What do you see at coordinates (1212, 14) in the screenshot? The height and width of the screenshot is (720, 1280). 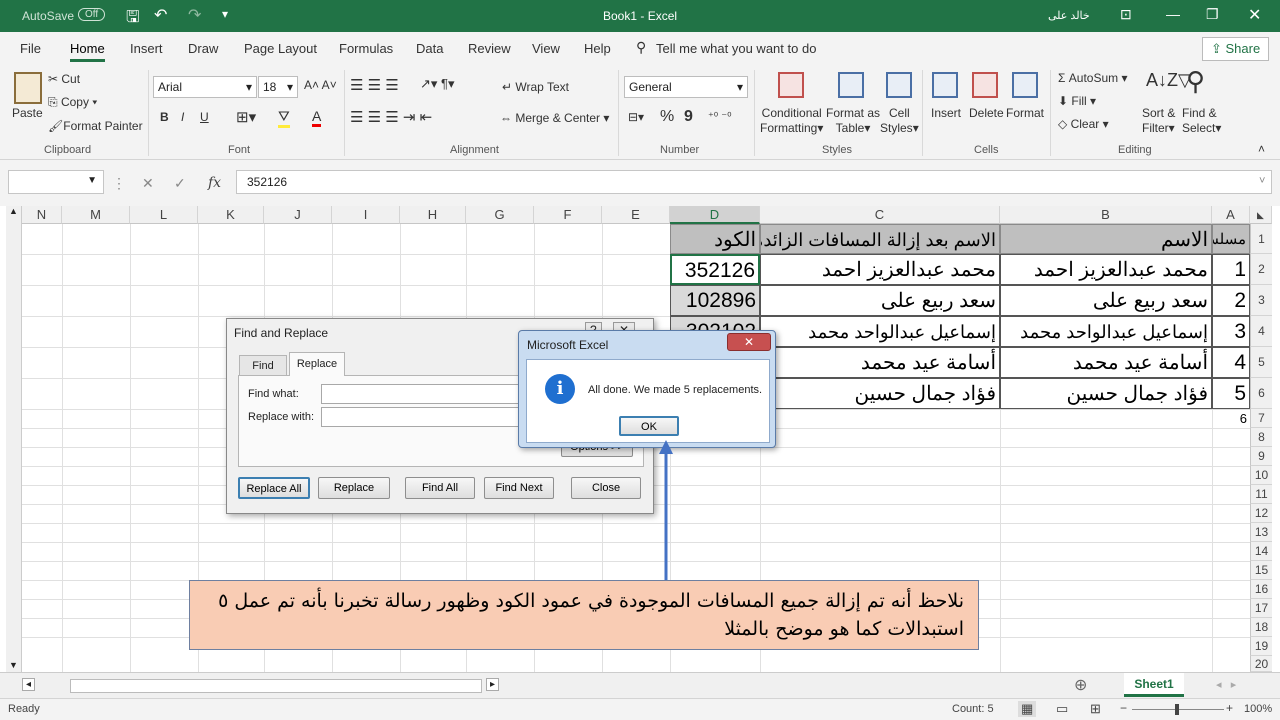 I see `maximize-icon: ❐` at bounding box center [1212, 14].